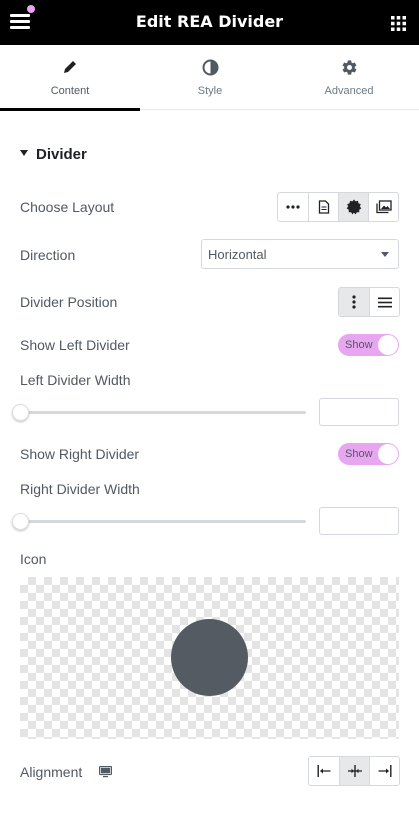 The width and height of the screenshot is (419, 819). Describe the element at coordinates (80, 454) in the screenshot. I see `show-right-divider-label: Show Right Divider` at that location.